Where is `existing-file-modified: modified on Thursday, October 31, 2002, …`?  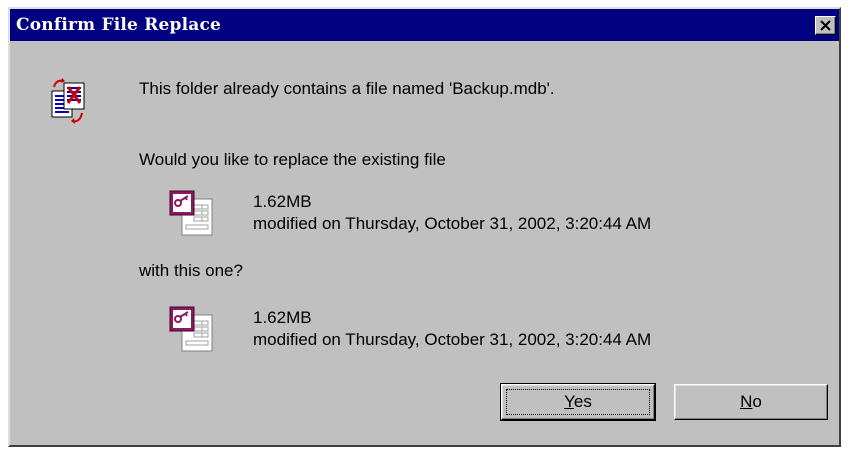
existing-file-modified: modified on Thursday, October 31, 2002, … is located at coordinates (452, 223).